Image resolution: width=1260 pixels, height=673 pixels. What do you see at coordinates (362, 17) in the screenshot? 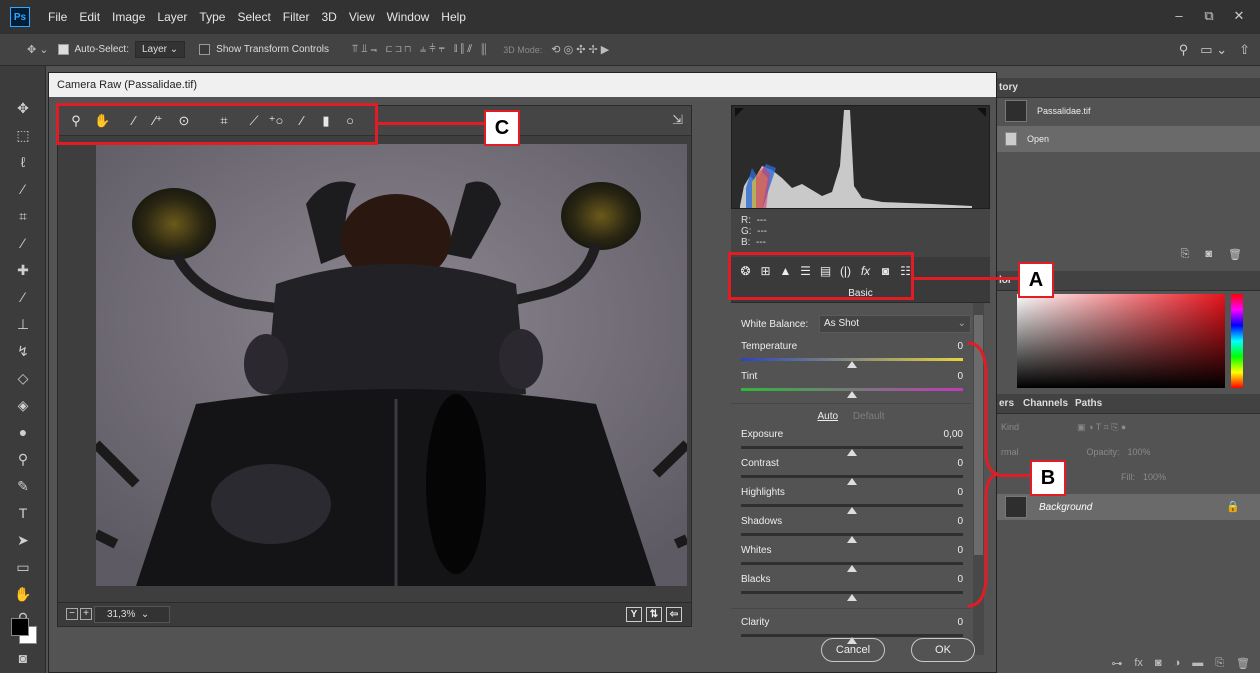
I see `menu-view: View` at bounding box center [362, 17].